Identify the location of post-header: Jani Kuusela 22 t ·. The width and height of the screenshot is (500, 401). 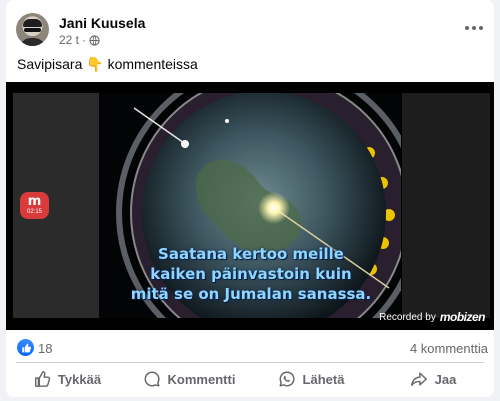
(250, 26).